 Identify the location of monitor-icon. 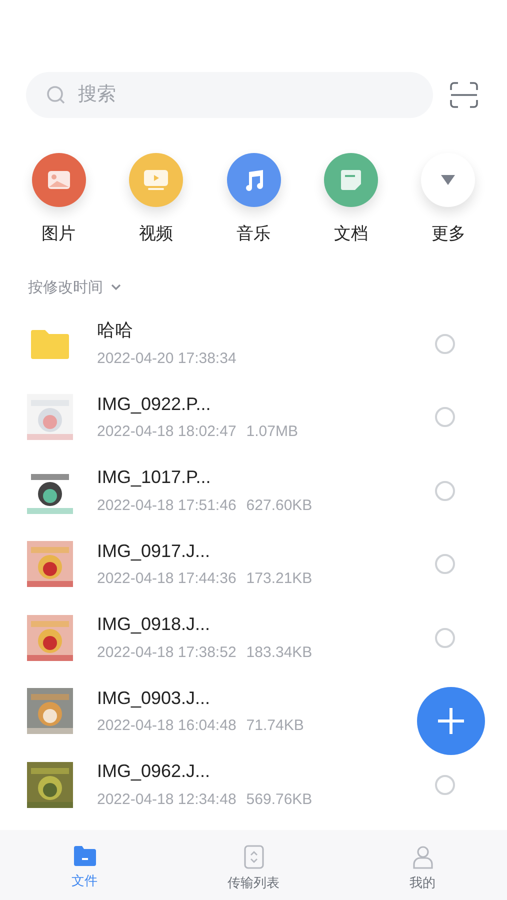
(156, 180).